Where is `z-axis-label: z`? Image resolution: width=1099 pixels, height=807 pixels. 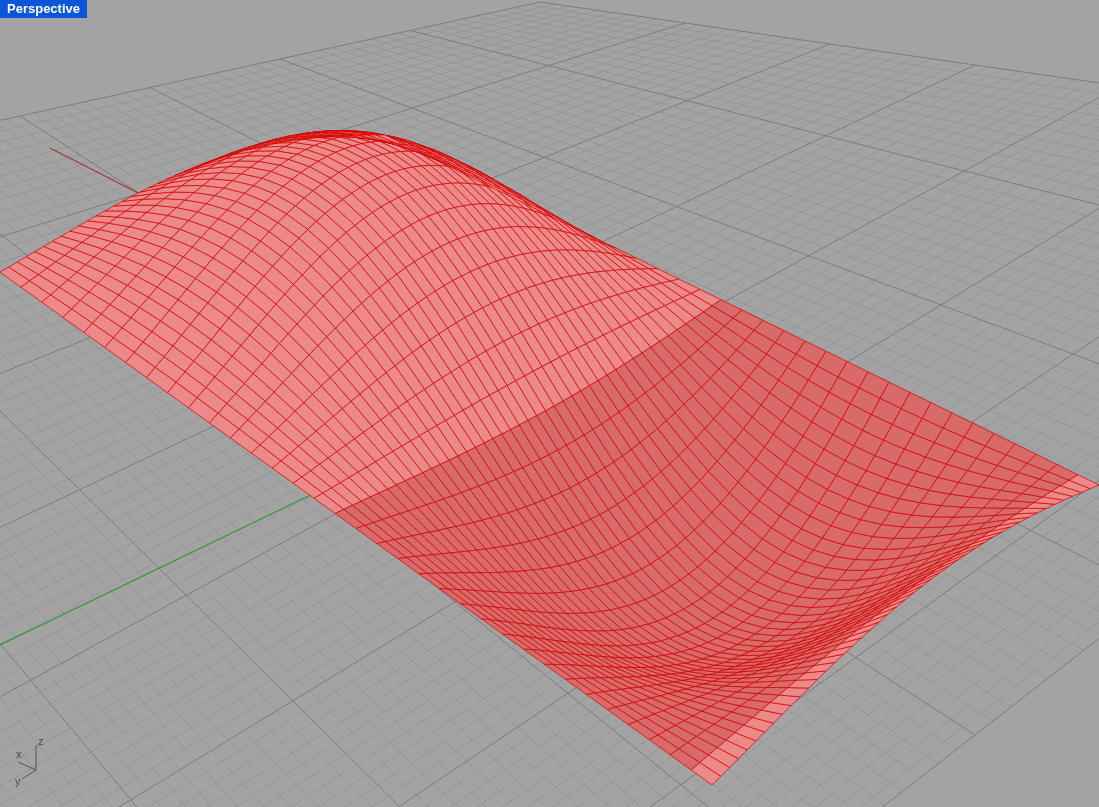 z-axis-label: z is located at coordinates (41, 741).